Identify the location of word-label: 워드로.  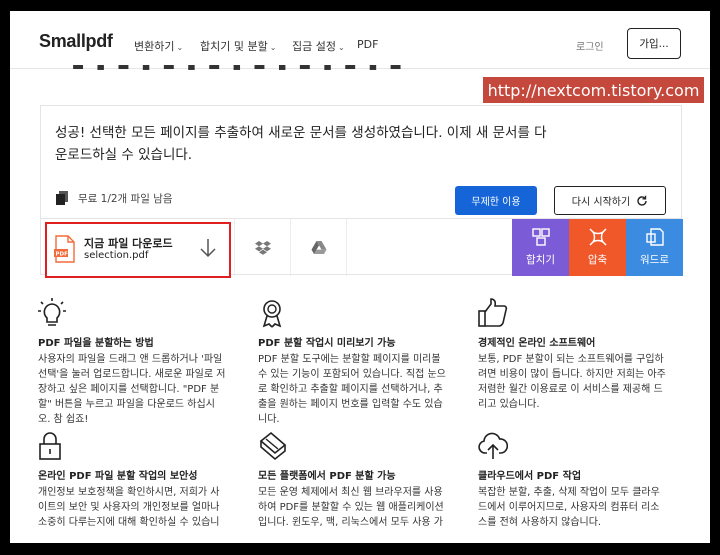
(654, 260).